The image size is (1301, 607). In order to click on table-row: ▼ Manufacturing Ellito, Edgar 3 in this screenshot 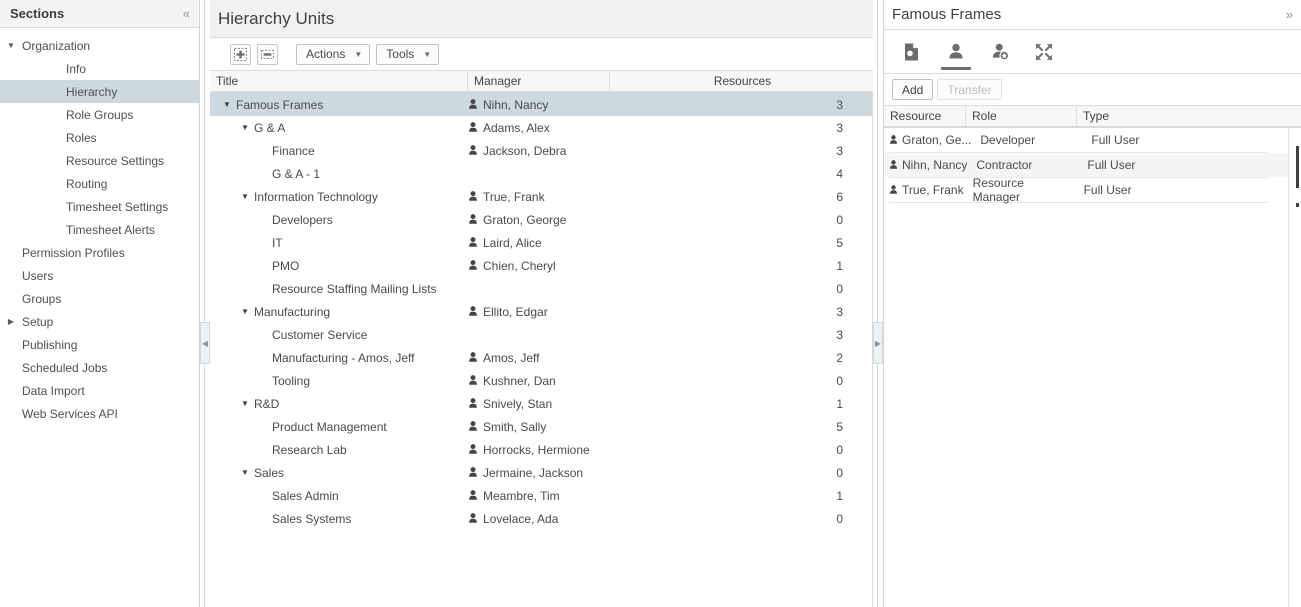, I will do `click(541, 311)`.